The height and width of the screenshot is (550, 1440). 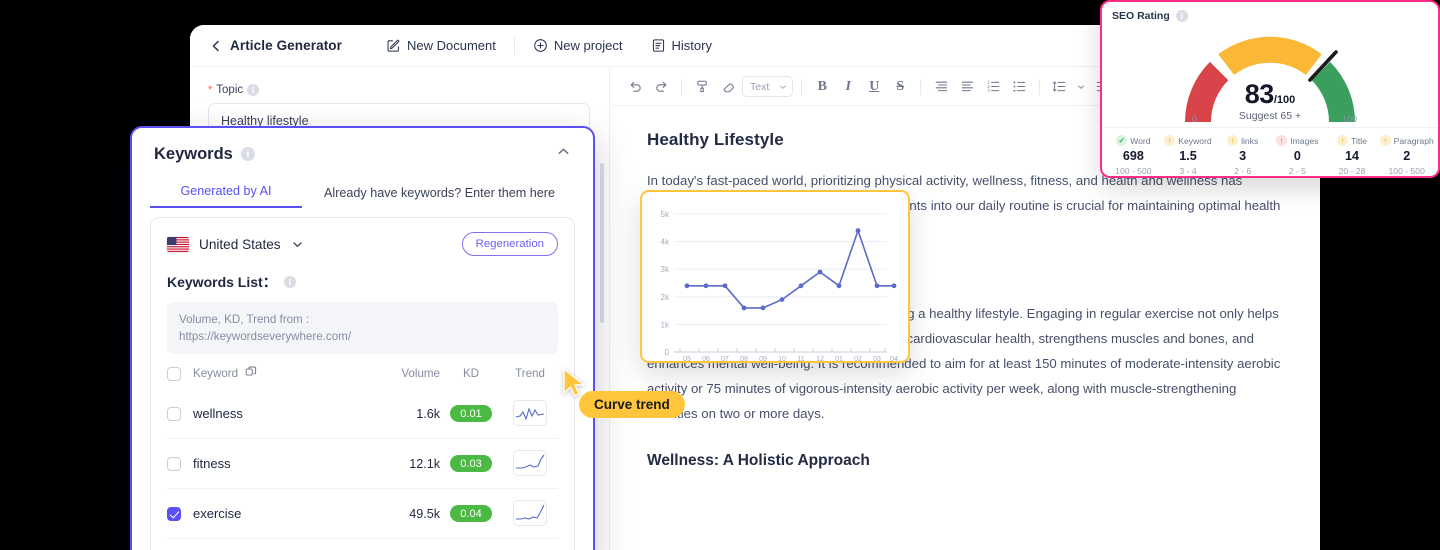 I want to click on seo-stat-value: 2, so click(x=1407, y=156).